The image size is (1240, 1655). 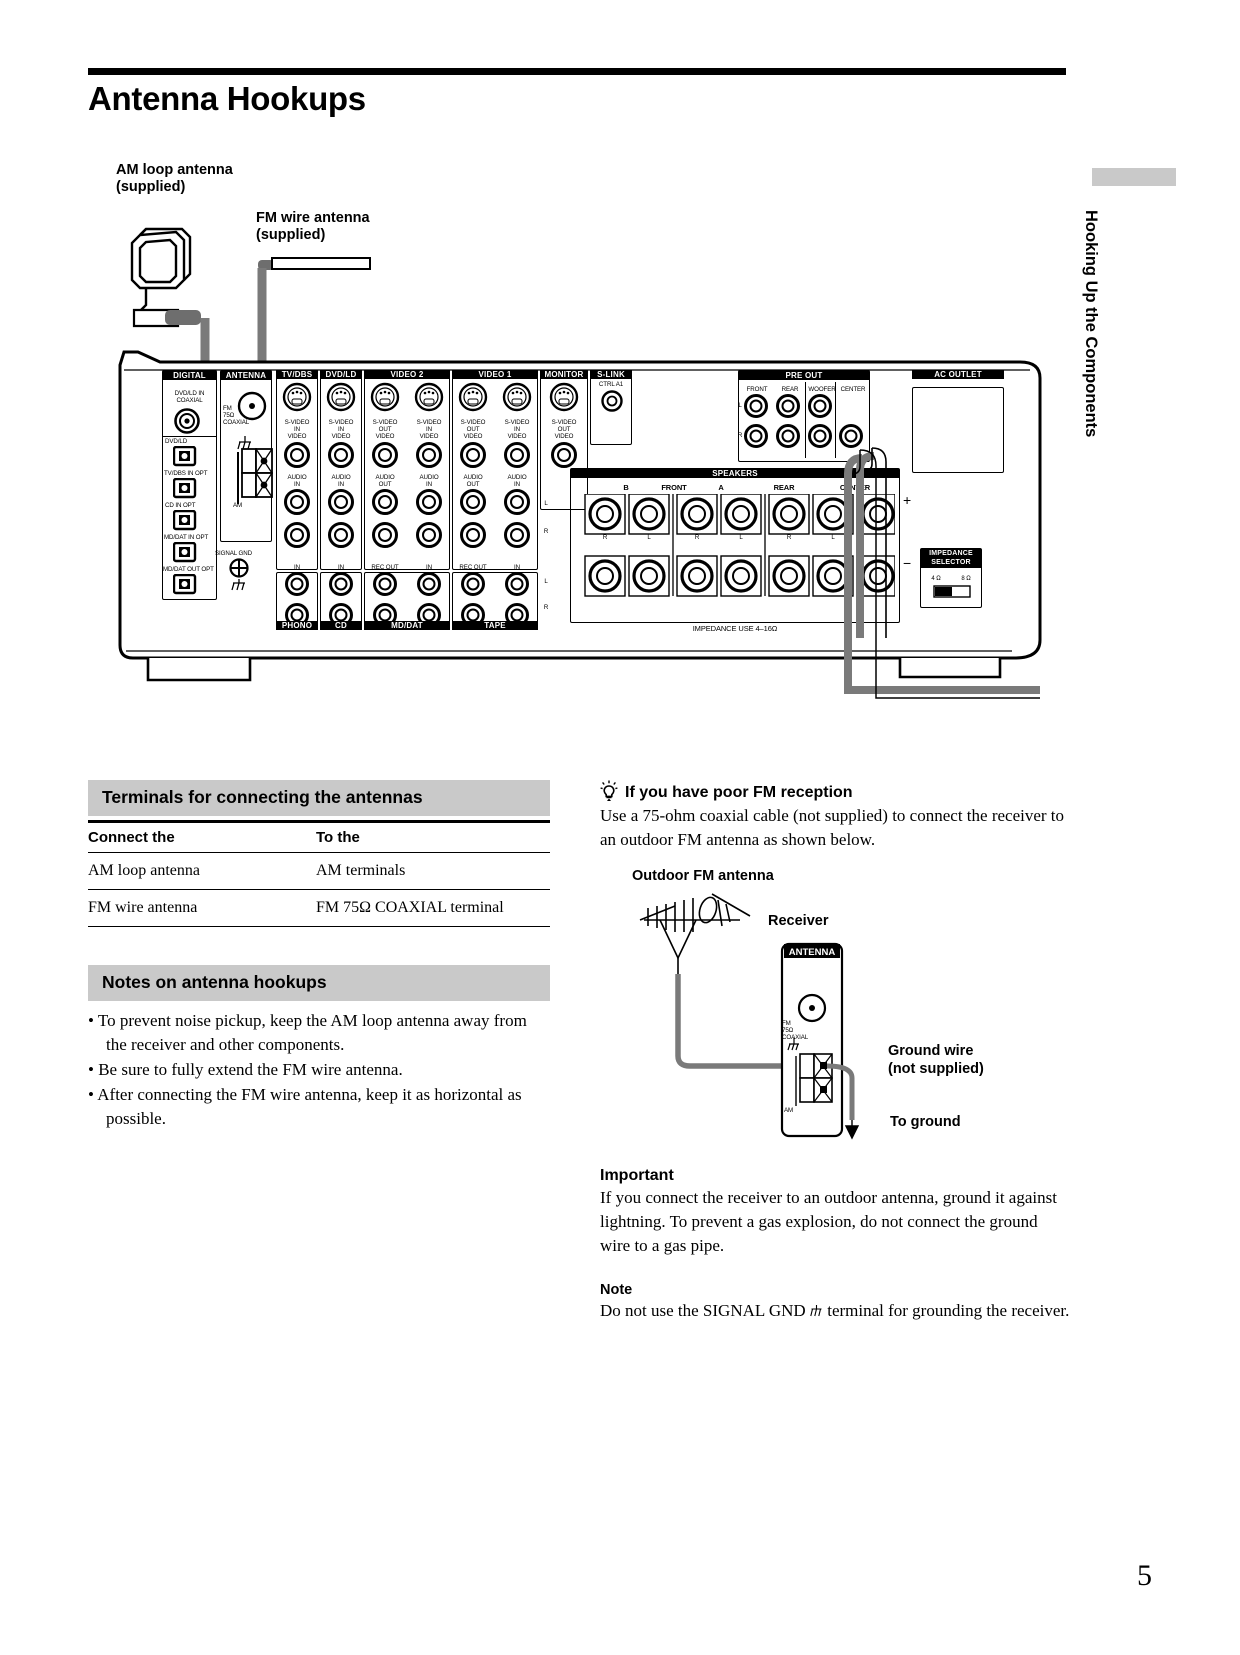 What do you see at coordinates (240, 575) in the screenshot?
I see `signal-gnd-terminal-icon` at bounding box center [240, 575].